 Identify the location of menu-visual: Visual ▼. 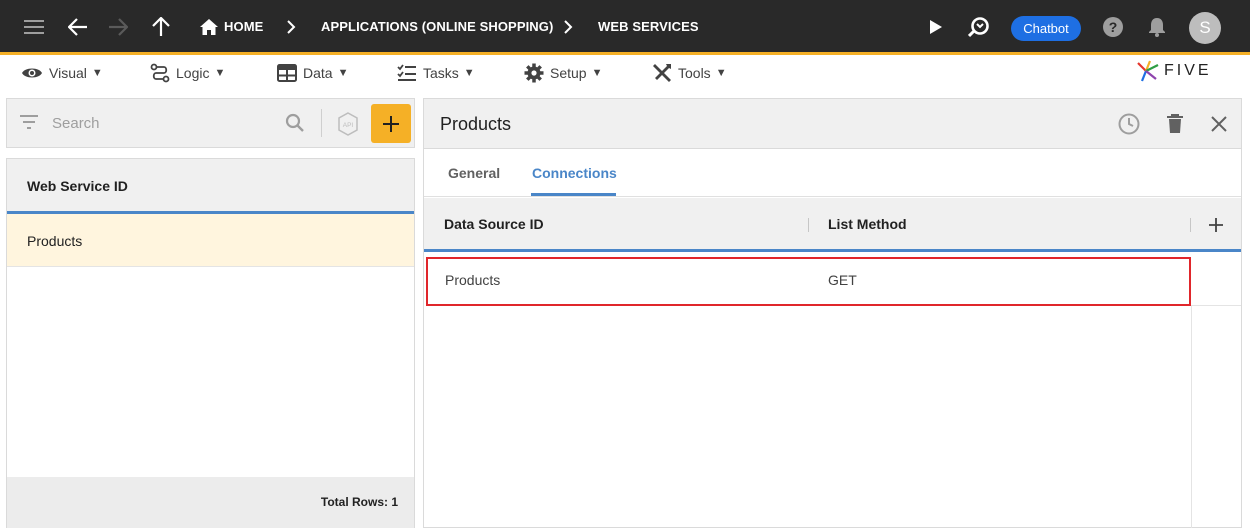
(62, 73).